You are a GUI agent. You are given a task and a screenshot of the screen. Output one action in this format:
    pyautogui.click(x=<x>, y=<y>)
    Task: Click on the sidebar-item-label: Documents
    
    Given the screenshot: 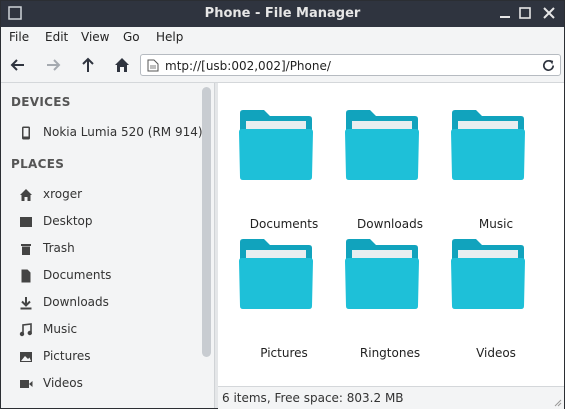 What is the action you would take?
    pyautogui.click(x=77, y=275)
    